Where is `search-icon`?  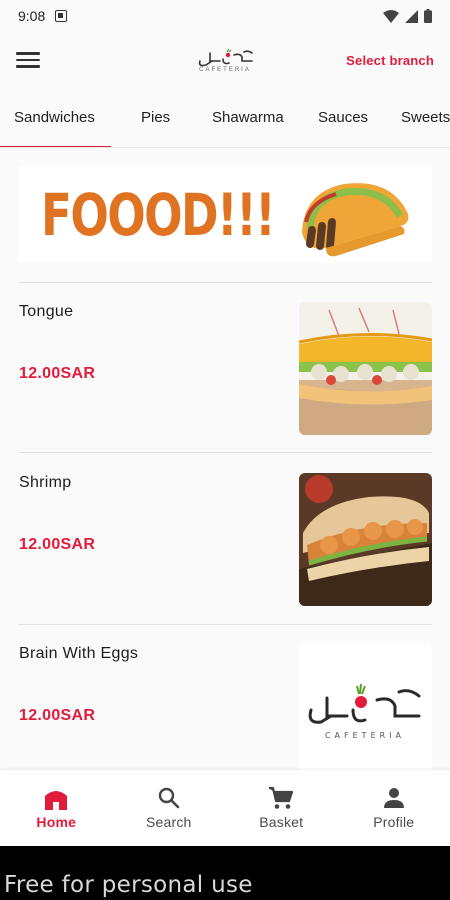 search-icon is located at coordinates (169, 798).